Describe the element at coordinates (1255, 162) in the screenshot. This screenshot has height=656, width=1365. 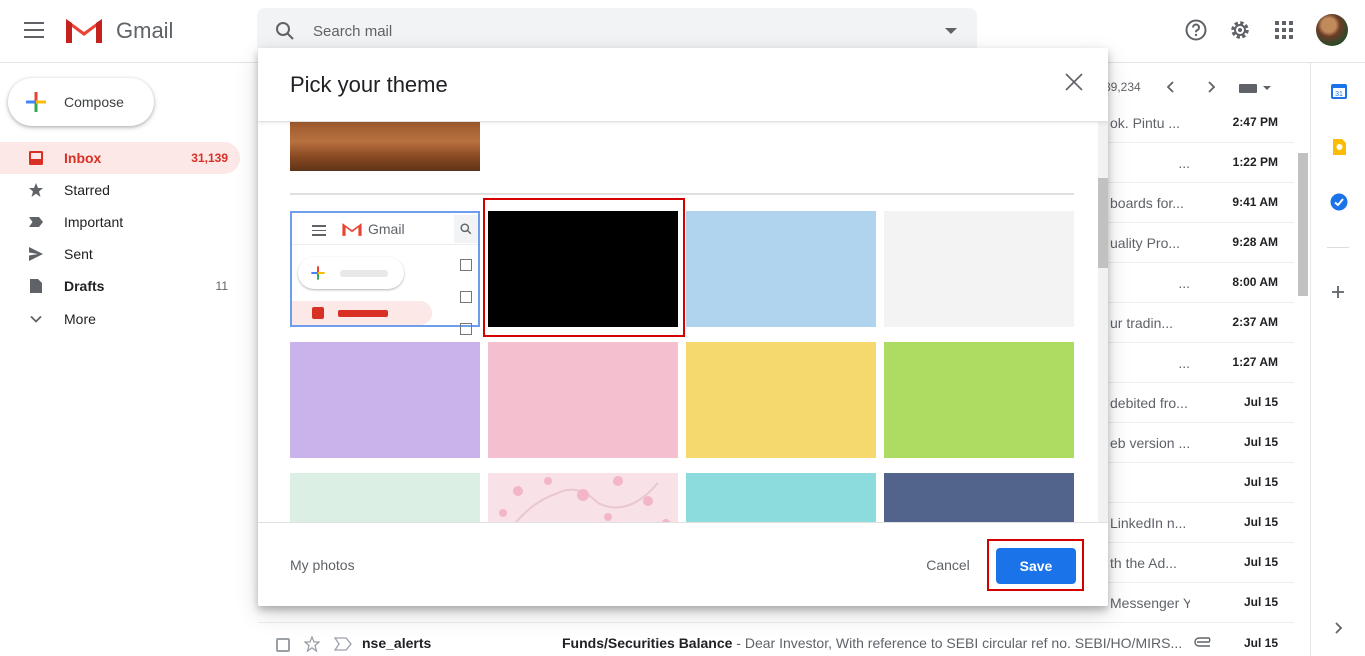
I see `row-date: 1:22 PM` at that location.